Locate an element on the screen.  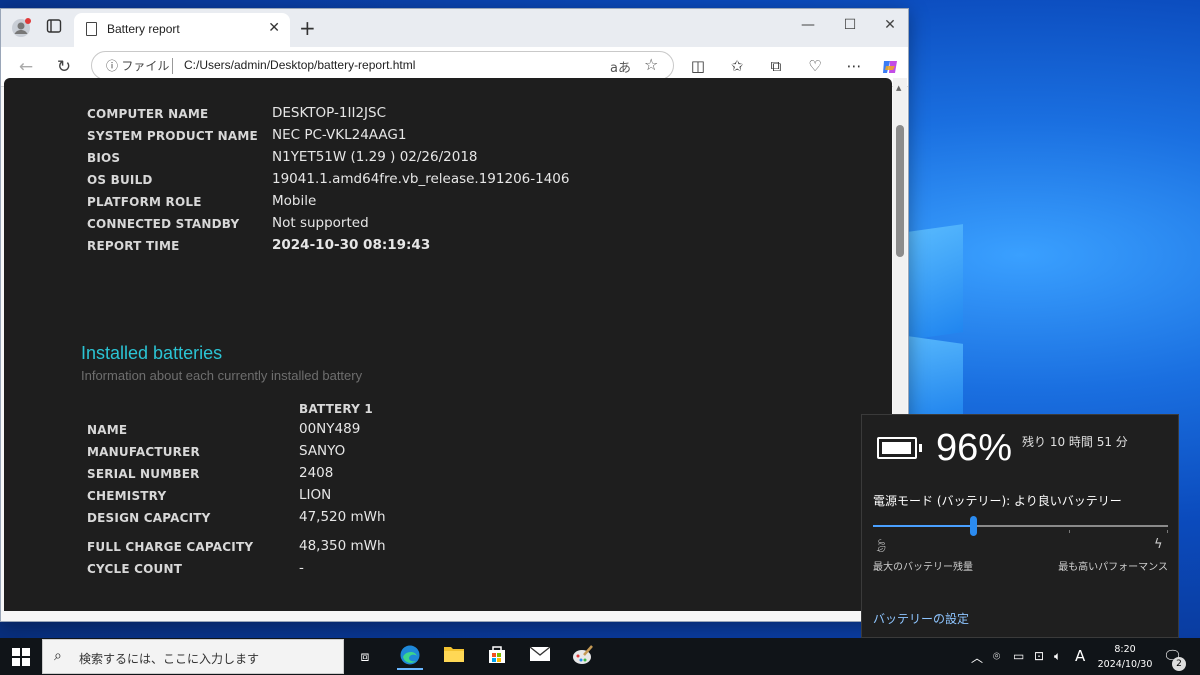
close-tab-icon: ✕ is located at coordinates (274, 28).